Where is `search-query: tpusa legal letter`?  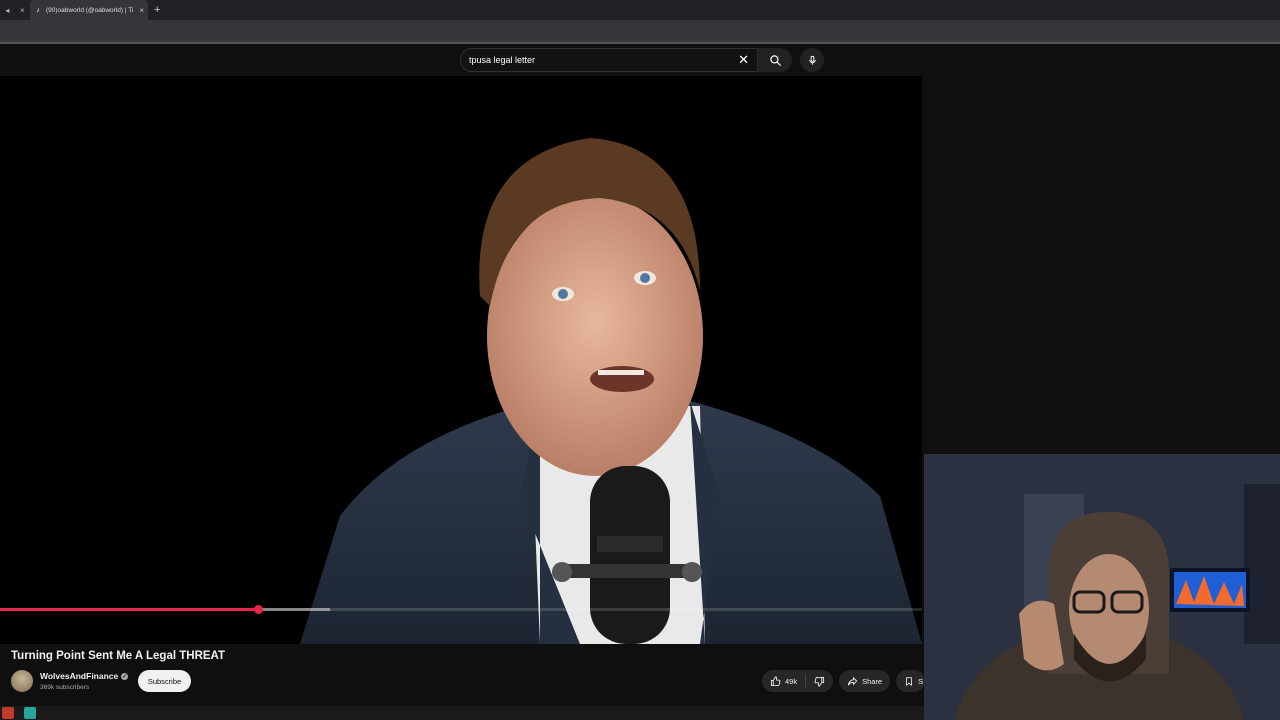
search-query: tpusa legal letter is located at coordinates (603, 60).